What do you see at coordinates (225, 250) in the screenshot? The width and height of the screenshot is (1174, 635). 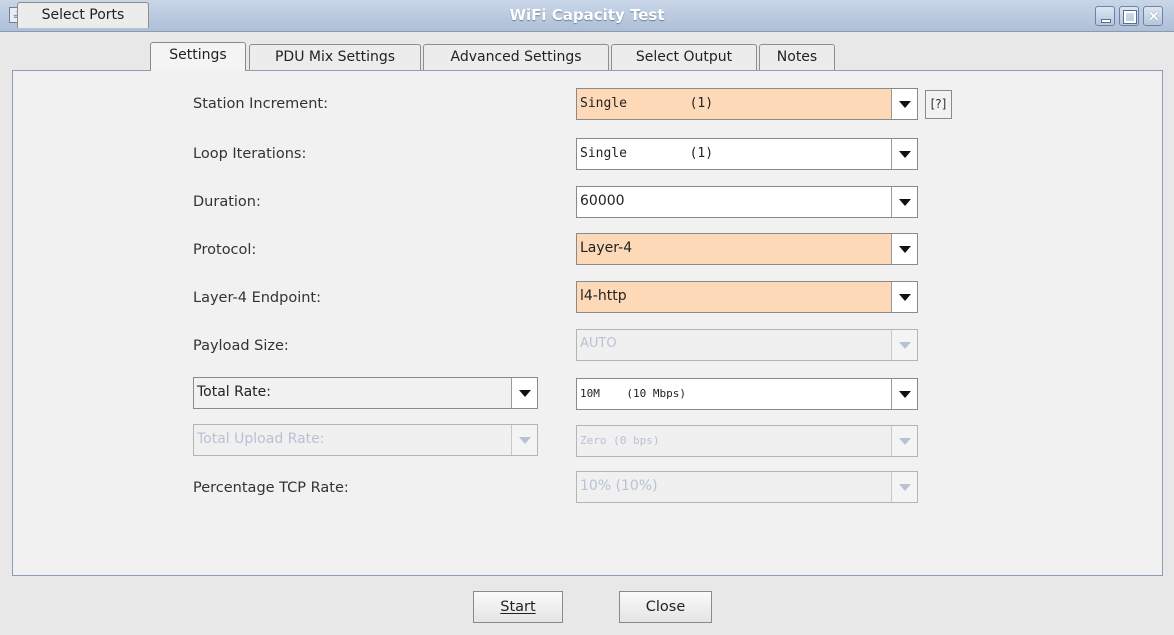 I see `protocol-label: Protocol:` at bounding box center [225, 250].